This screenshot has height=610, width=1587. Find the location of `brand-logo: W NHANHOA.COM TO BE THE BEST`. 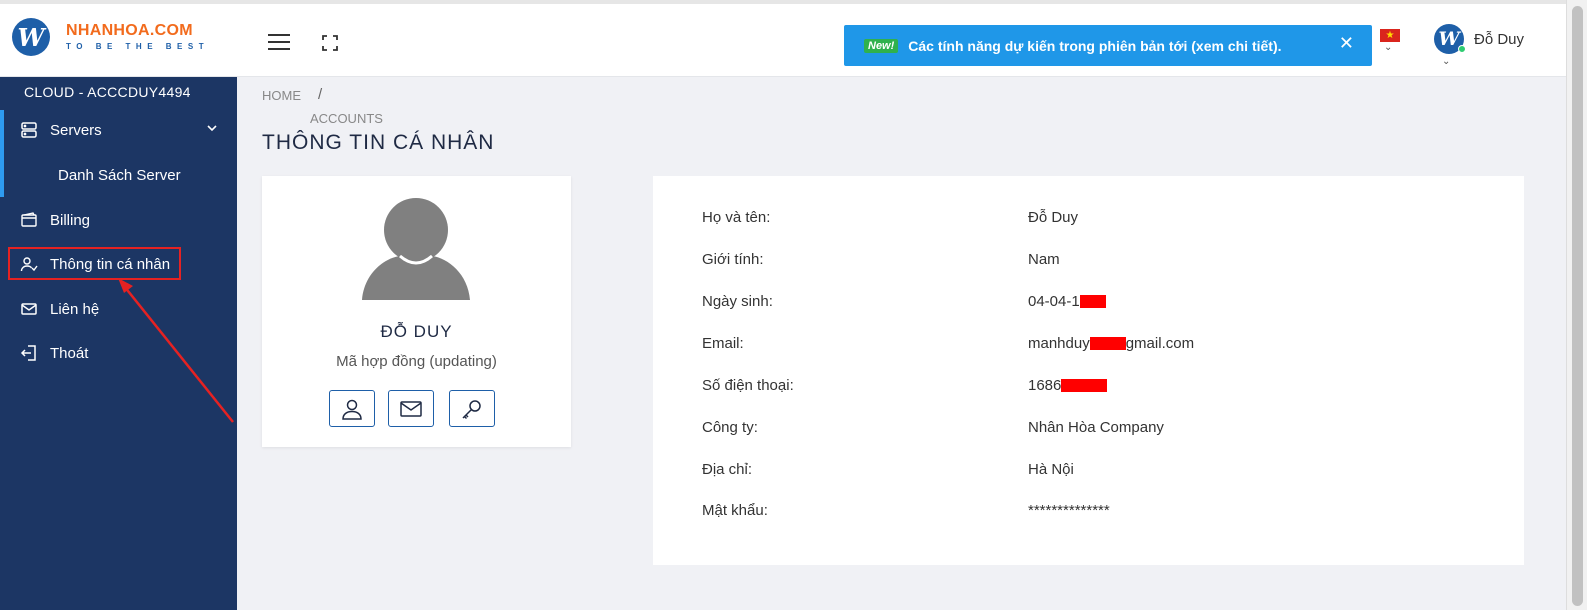

brand-logo: W NHANHOA.COM TO BE THE BEST is located at coordinates (110, 37).